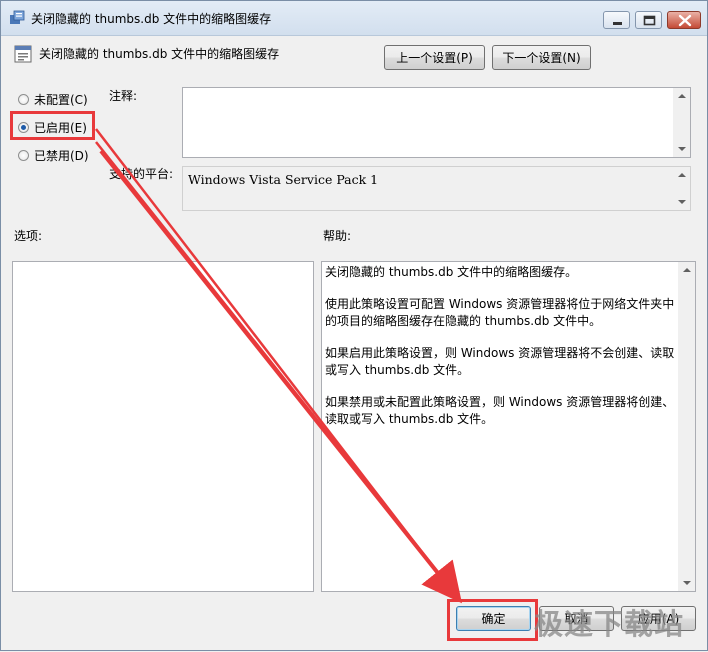  Describe the element at coordinates (451, 272) in the screenshot. I see `help-paragraph: 关闭隐藏的 thumbs.db 文件中的缩略图缓存。` at that location.